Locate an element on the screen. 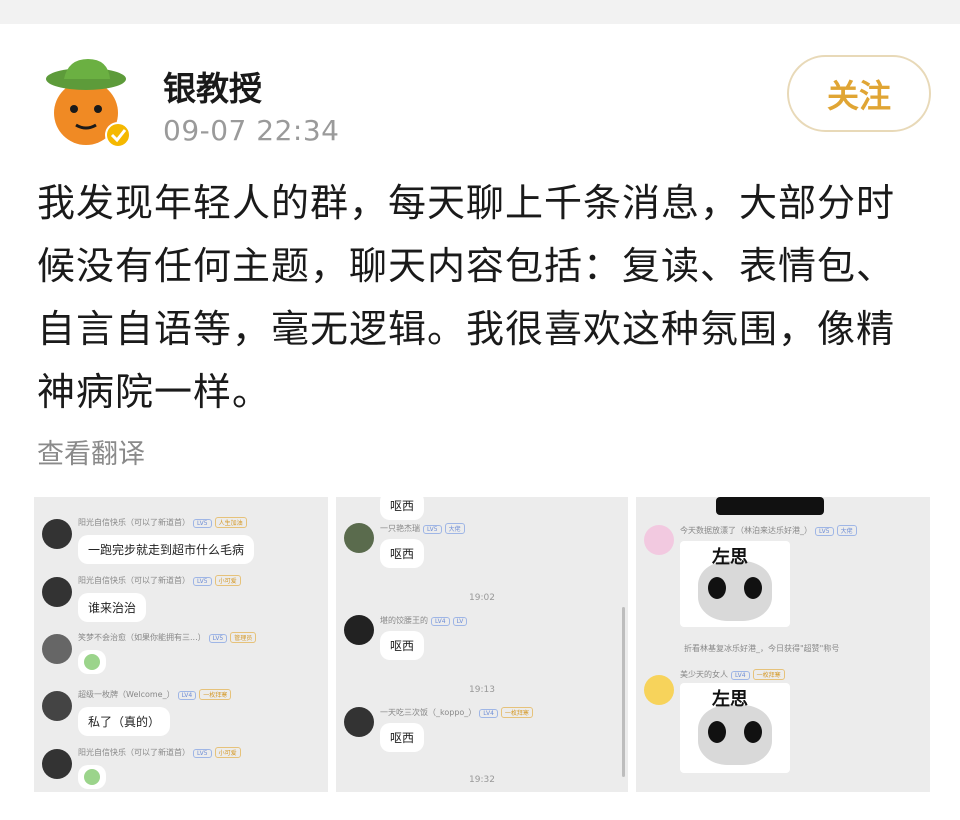  post-line: 自言自语等，毫无逻辑。我很喜欢这种氛围，像精 is located at coordinates (466, 329).